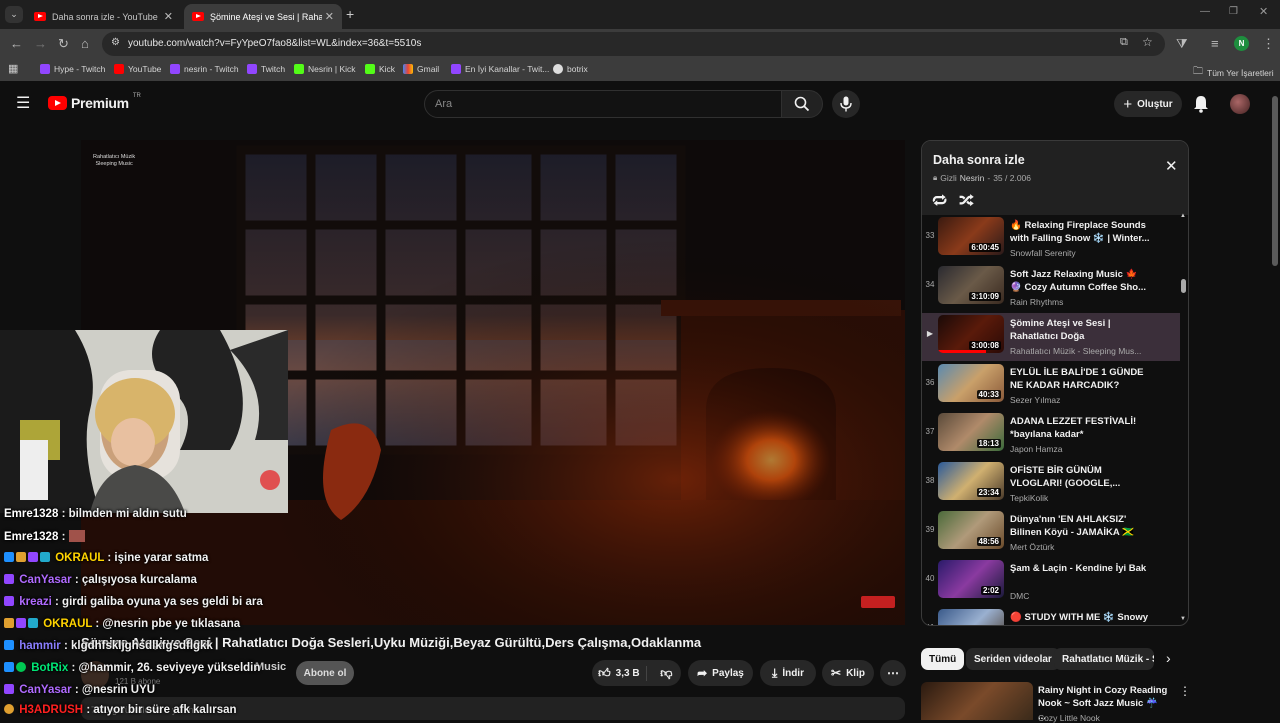  Describe the element at coordinates (63, 44) in the screenshot. I see `reload-icon: ↻` at that location.